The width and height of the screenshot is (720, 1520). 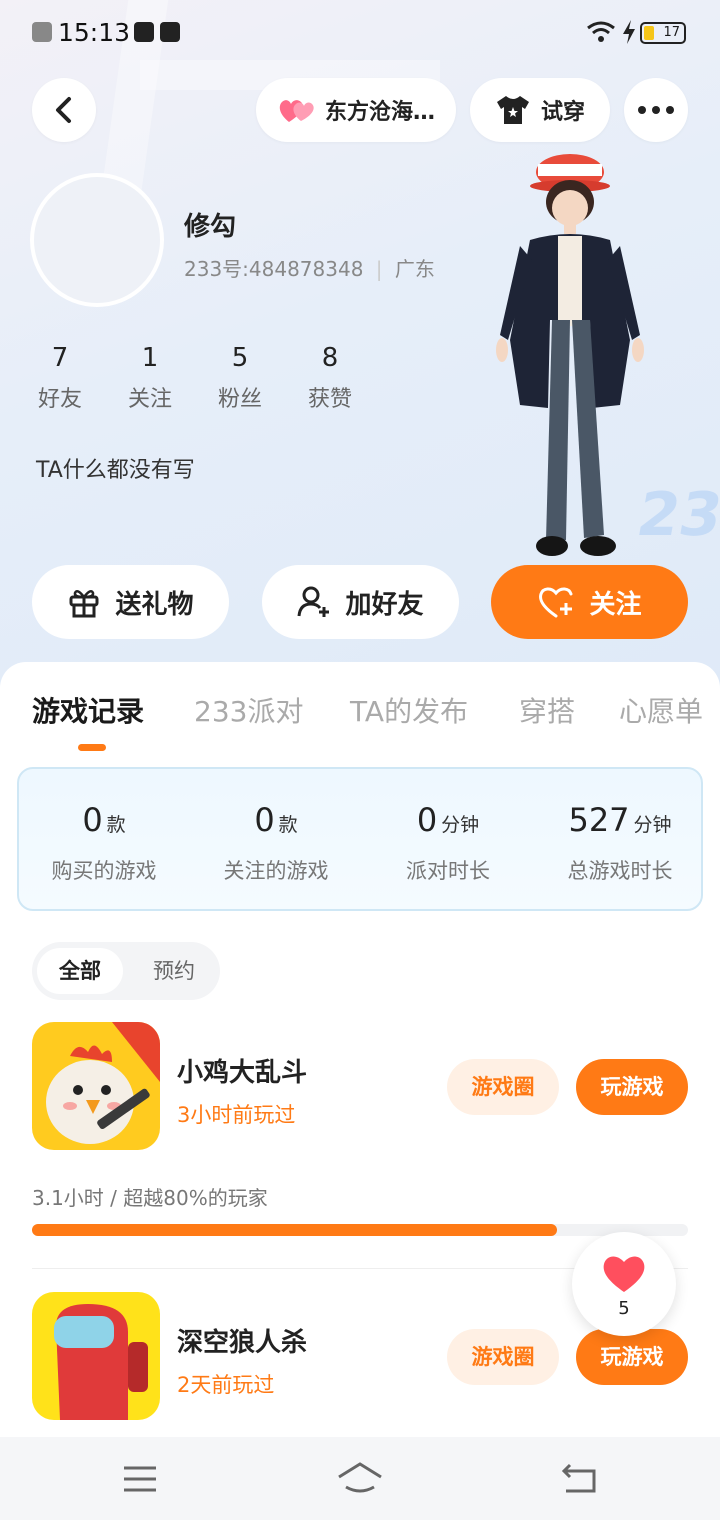 I want to click on stat-value: 1, so click(x=150, y=358).